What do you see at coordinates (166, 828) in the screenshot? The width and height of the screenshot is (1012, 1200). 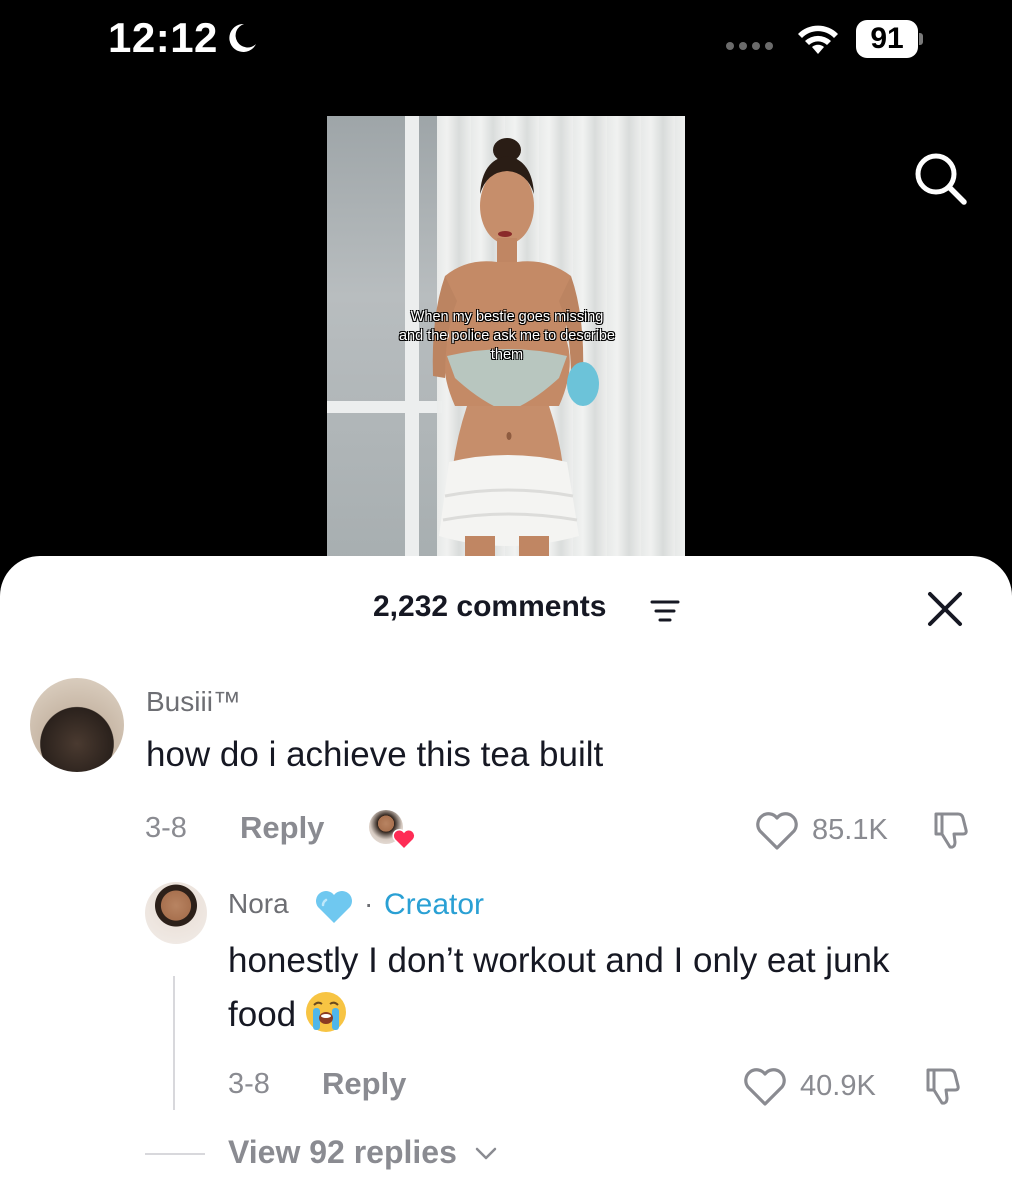 I see `comment-date: 3-8` at bounding box center [166, 828].